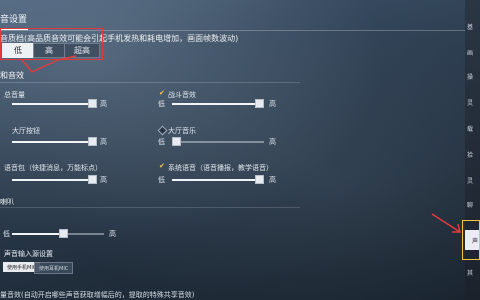  What do you see at coordinates (150, 207) in the screenshot?
I see `speaker-divider` at bounding box center [150, 207].